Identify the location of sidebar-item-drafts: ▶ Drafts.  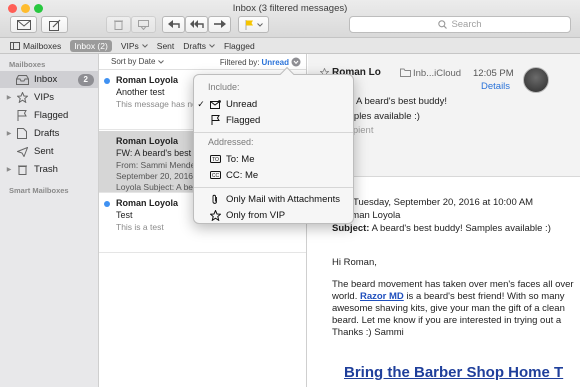
(49, 133).